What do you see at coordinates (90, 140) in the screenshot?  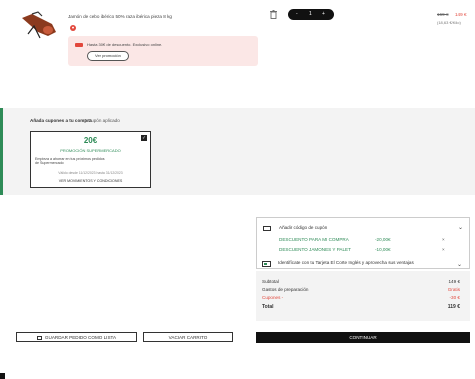 I see `coupon-amount: 20€` at bounding box center [90, 140].